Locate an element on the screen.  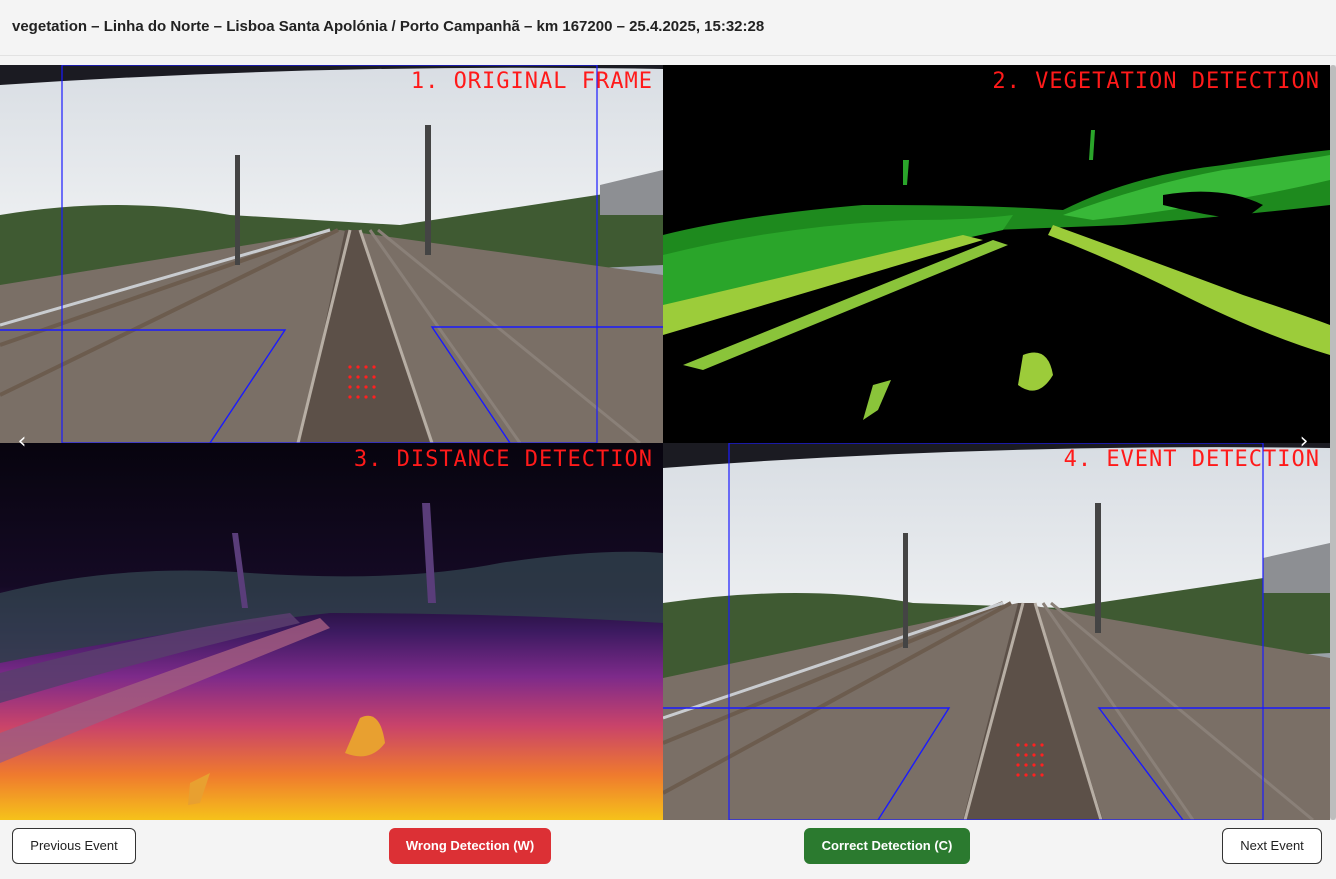
wrong-detection-button: Wrong Detection (W) is located at coordinates (470, 846).